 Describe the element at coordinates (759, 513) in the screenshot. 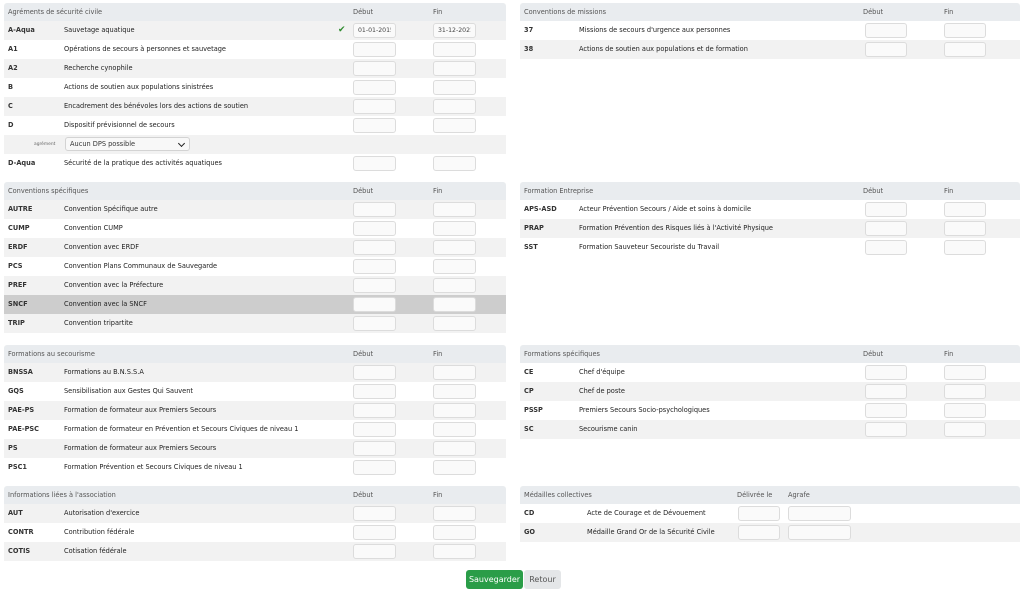

I see `cd-start-date-input` at that location.